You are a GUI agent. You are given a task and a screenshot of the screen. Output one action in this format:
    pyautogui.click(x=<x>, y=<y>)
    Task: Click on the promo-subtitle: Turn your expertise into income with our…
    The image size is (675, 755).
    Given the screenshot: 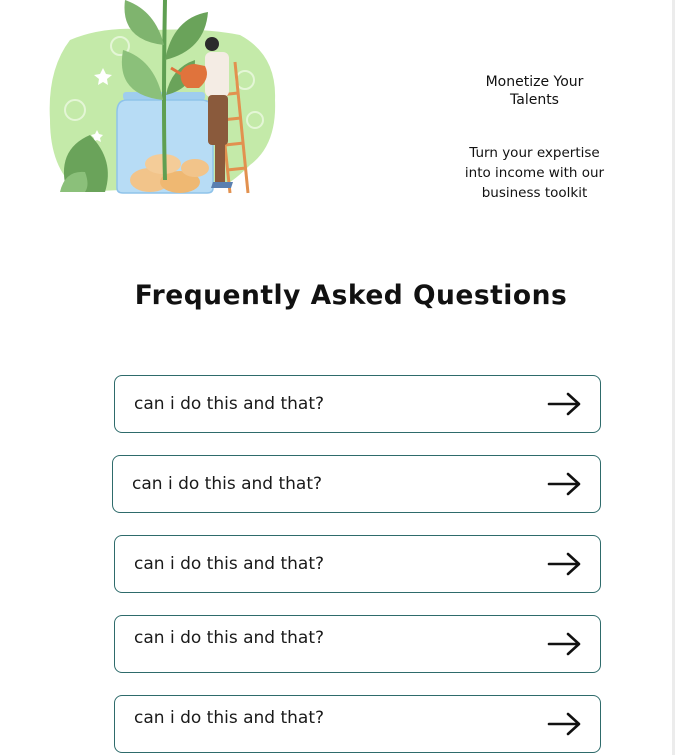 What is the action you would take?
    pyautogui.click(x=534, y=173)
    